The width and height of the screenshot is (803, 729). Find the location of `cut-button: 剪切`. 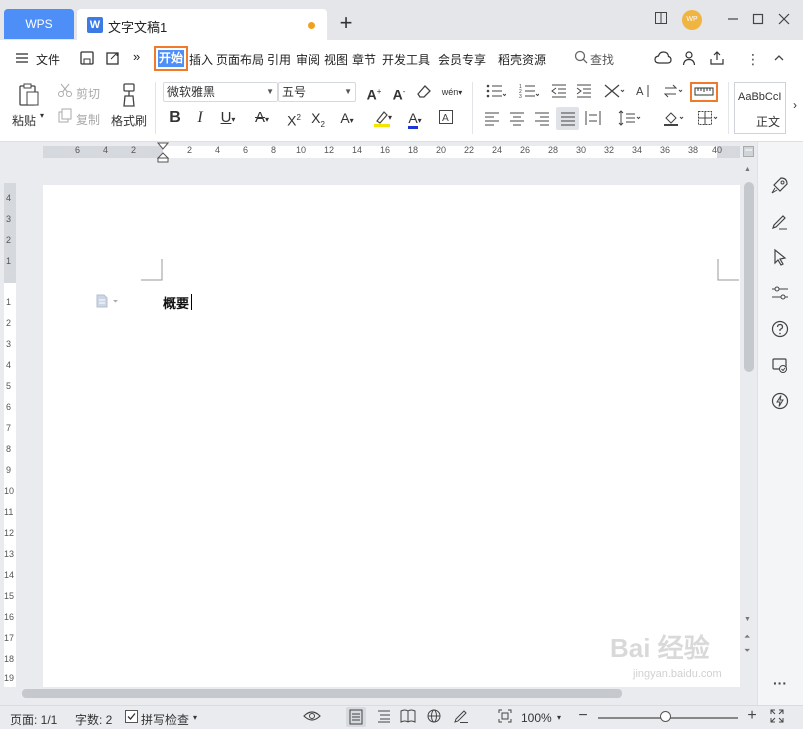

cut-button: 剪切 is located at coordinates (88, 93).